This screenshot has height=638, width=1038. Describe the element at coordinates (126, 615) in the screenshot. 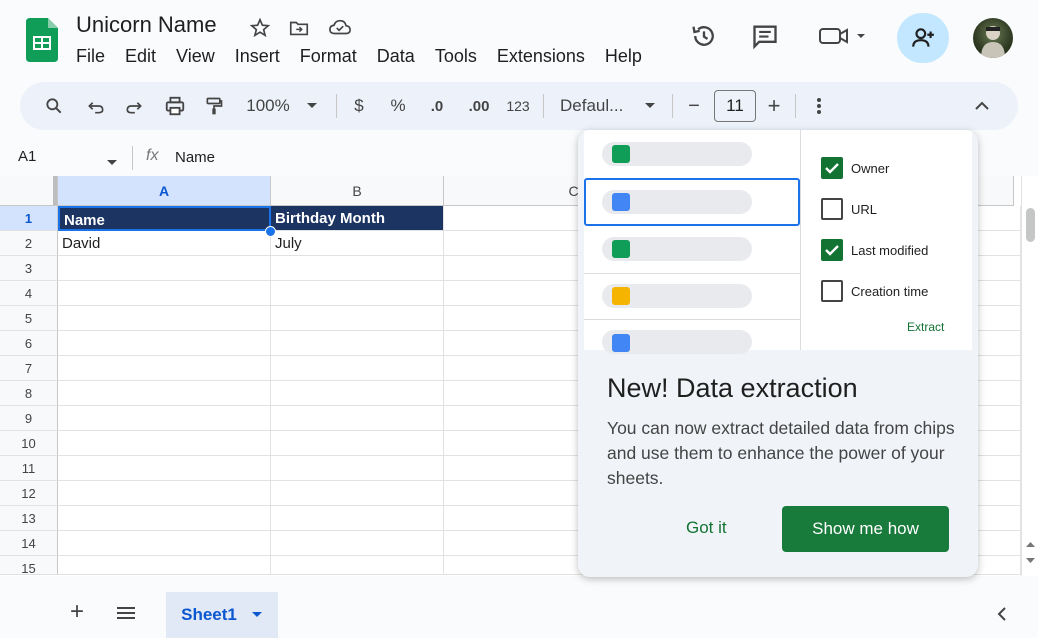

I see `all-sheets-icon` at that location.